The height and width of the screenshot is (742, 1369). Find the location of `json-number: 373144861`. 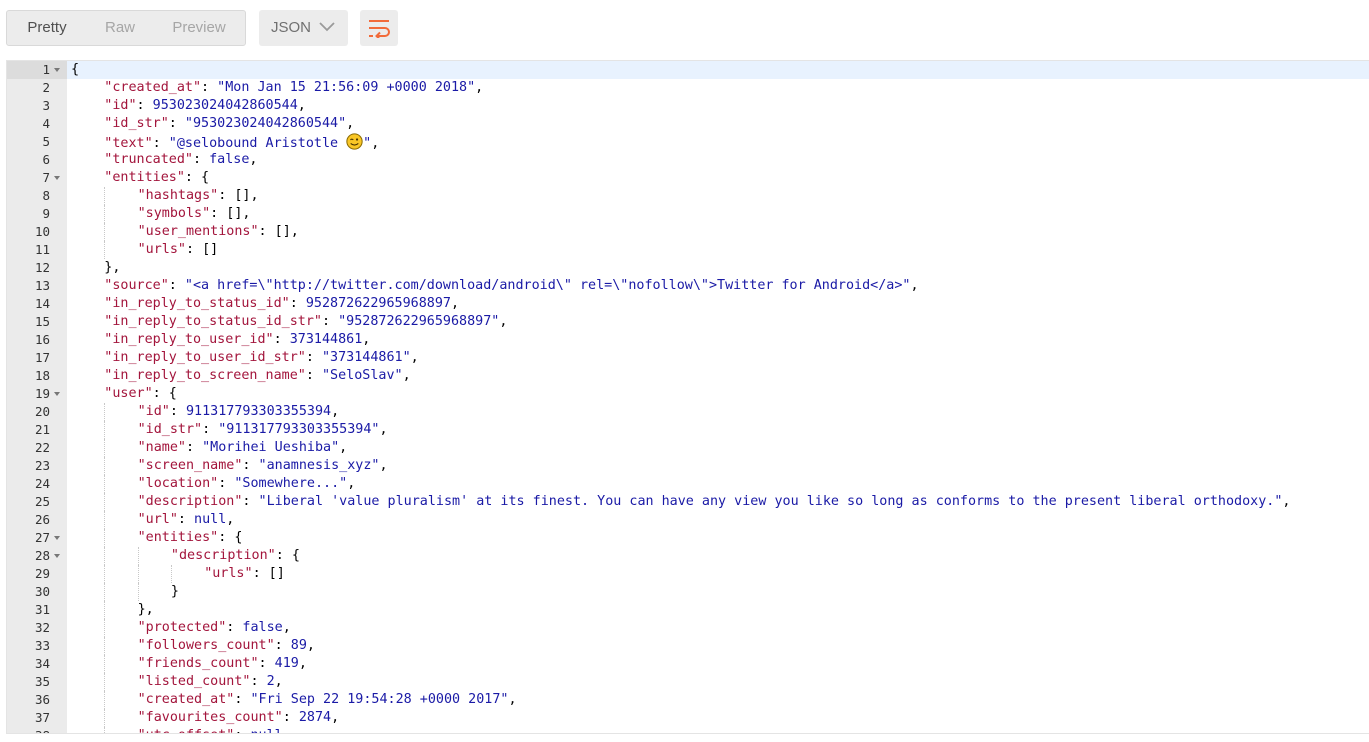

json-number: 373144861 is located at coordinates (326, 339).